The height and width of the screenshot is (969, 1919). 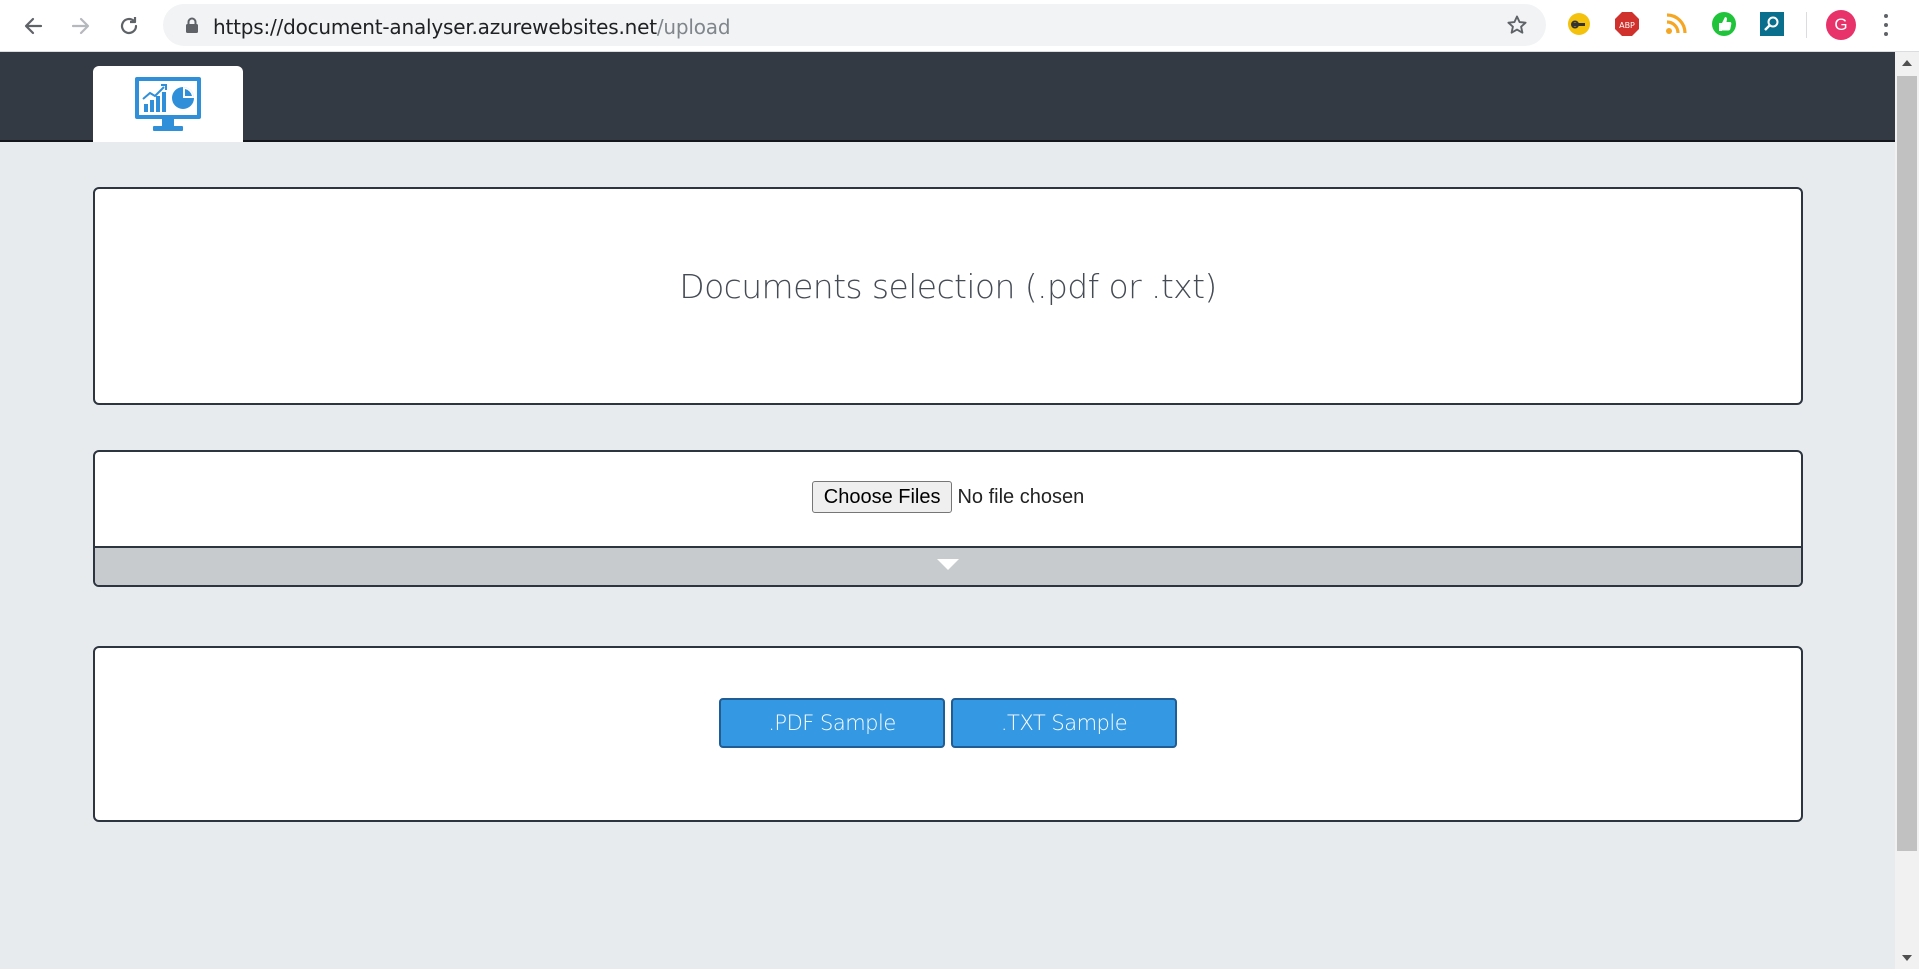 I want to click on file-input: Choose Files No file chosen, so click(x=948, y=497).